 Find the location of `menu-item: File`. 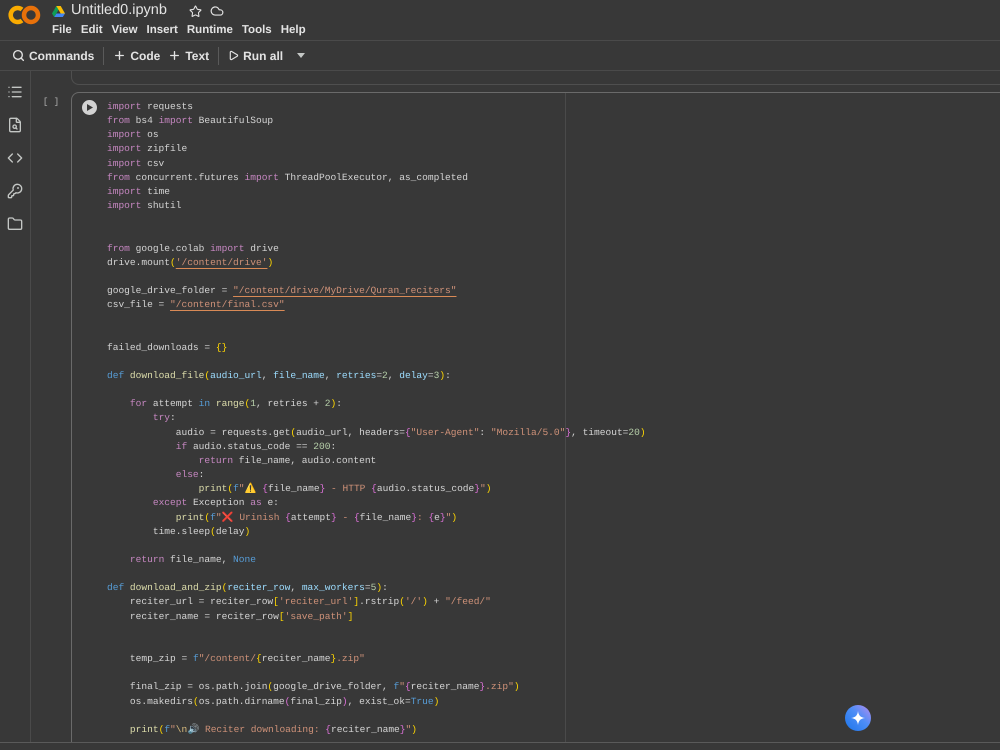

menu-item: File is located at coordinates (62, 31).